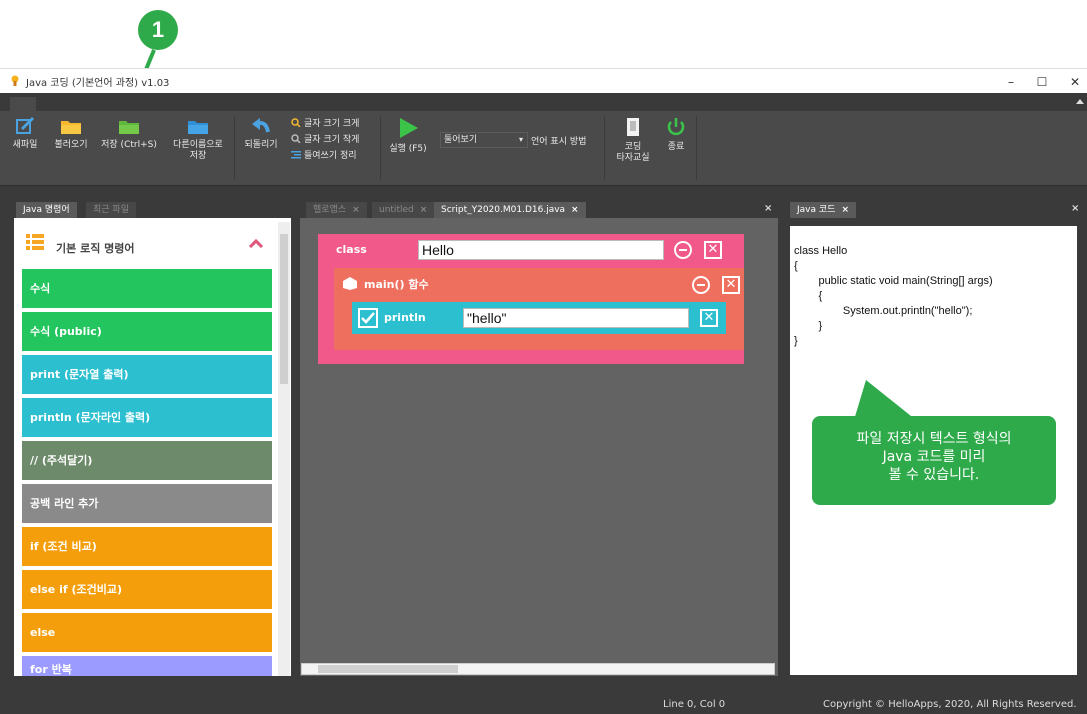  I want to click on tab-java-code: Java 코드 ×, so click(823, 210).